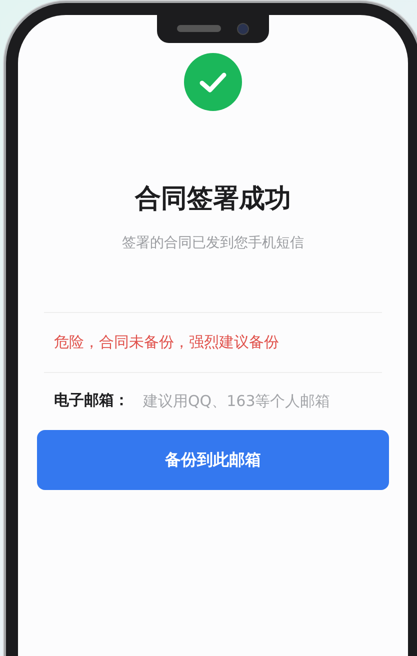 This screenshot has height=656, width=417. What do you see at coordinates (213, 82) in the screenshot?
I see `check-icon` at bounding box center [213, 82].